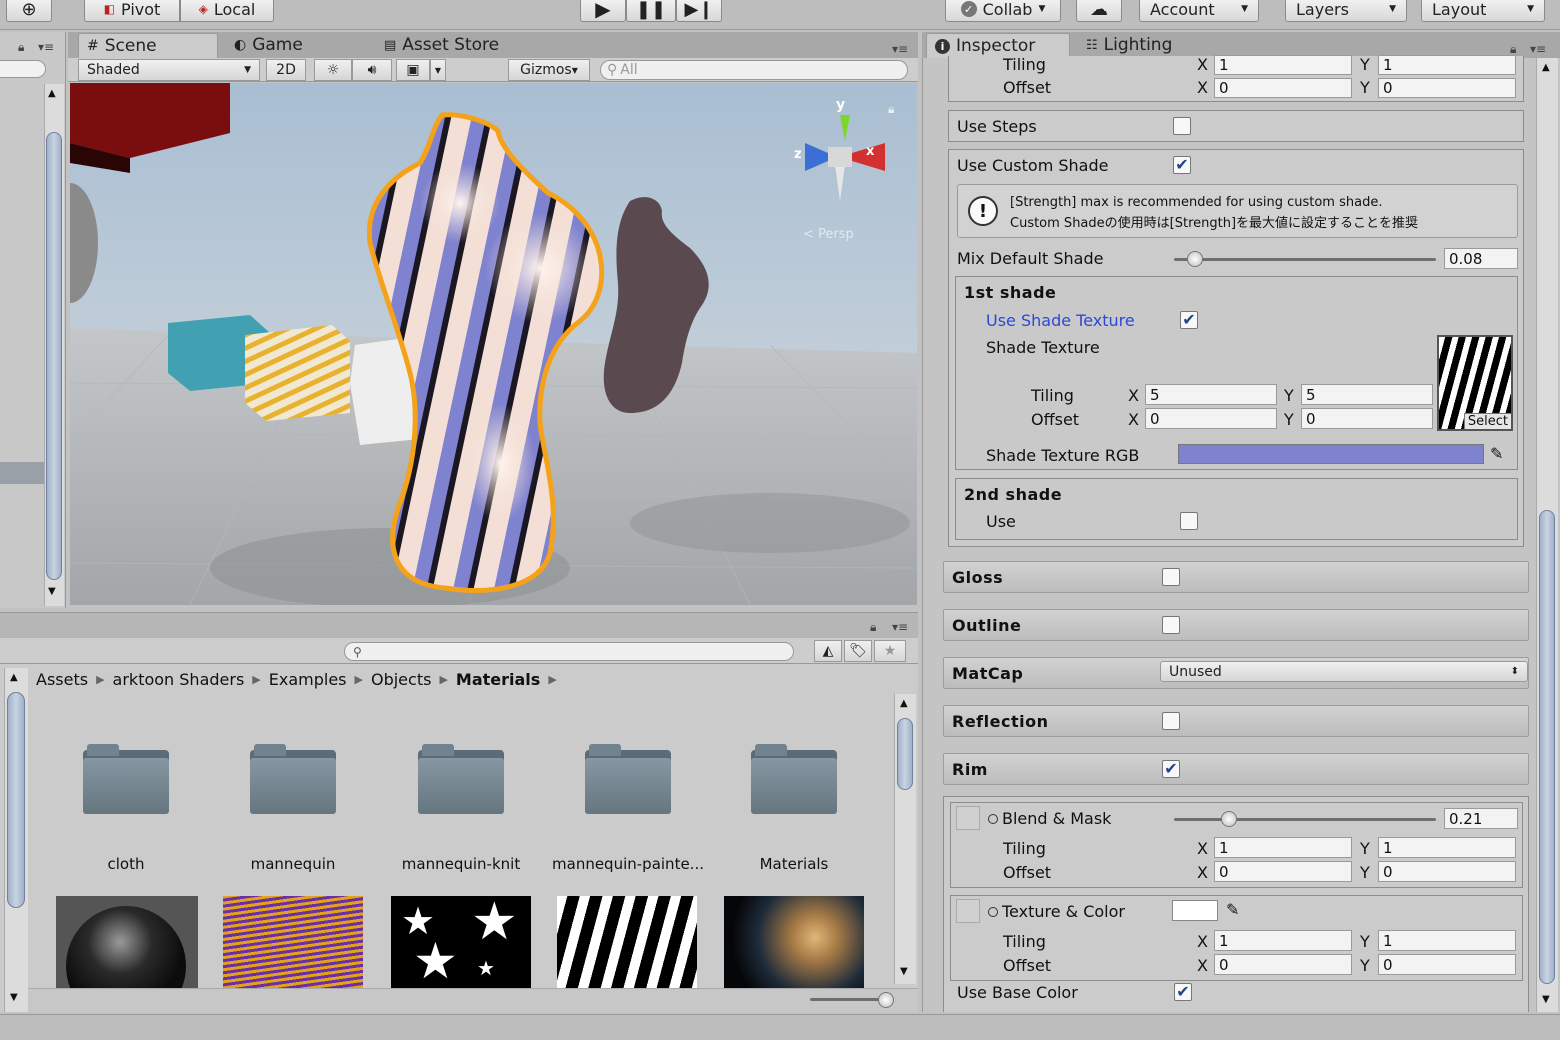  I want to click on shade-texture-slot: Select, so click(1475, 383).